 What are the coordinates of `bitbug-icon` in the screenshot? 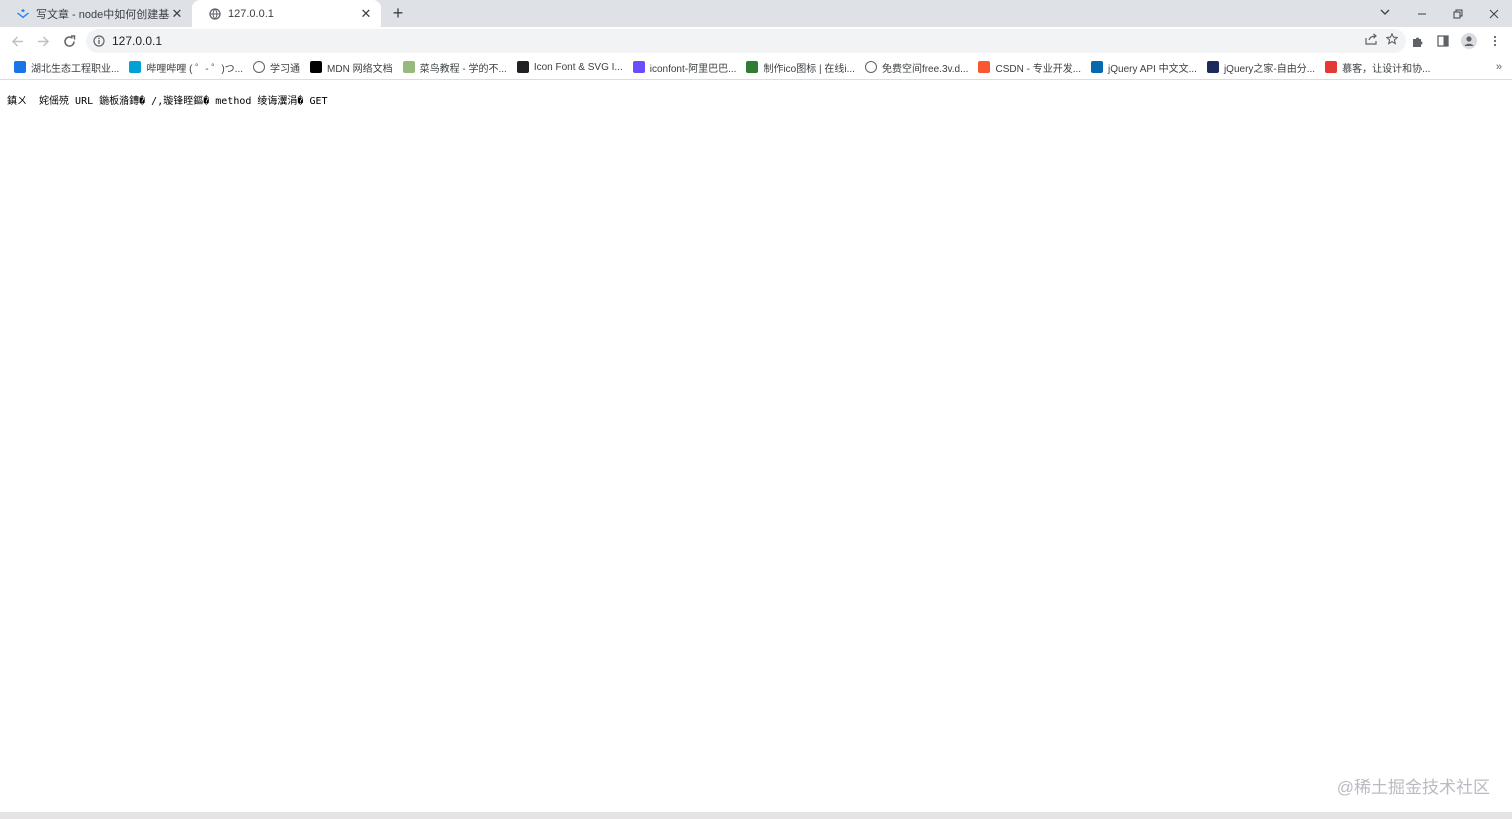 It's located at (752, 67).